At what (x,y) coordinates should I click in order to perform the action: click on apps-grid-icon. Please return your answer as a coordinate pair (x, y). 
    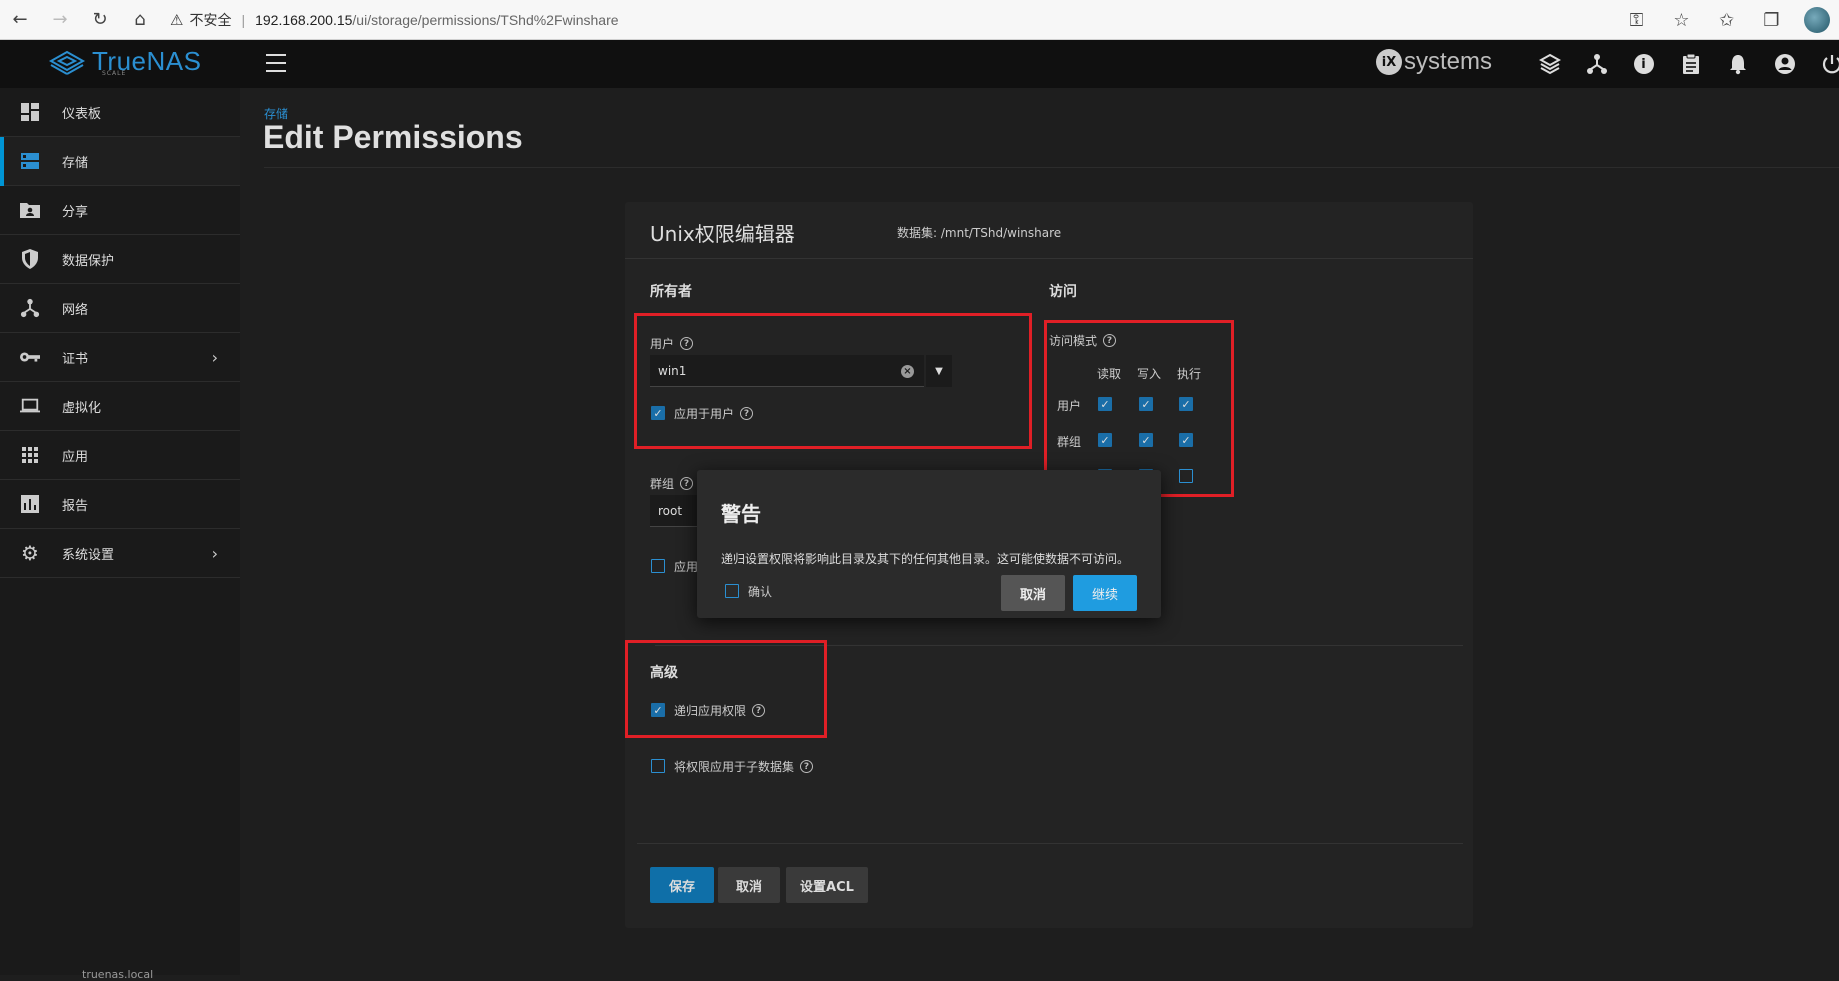
    Looking at the image, I should click on (30, 455).